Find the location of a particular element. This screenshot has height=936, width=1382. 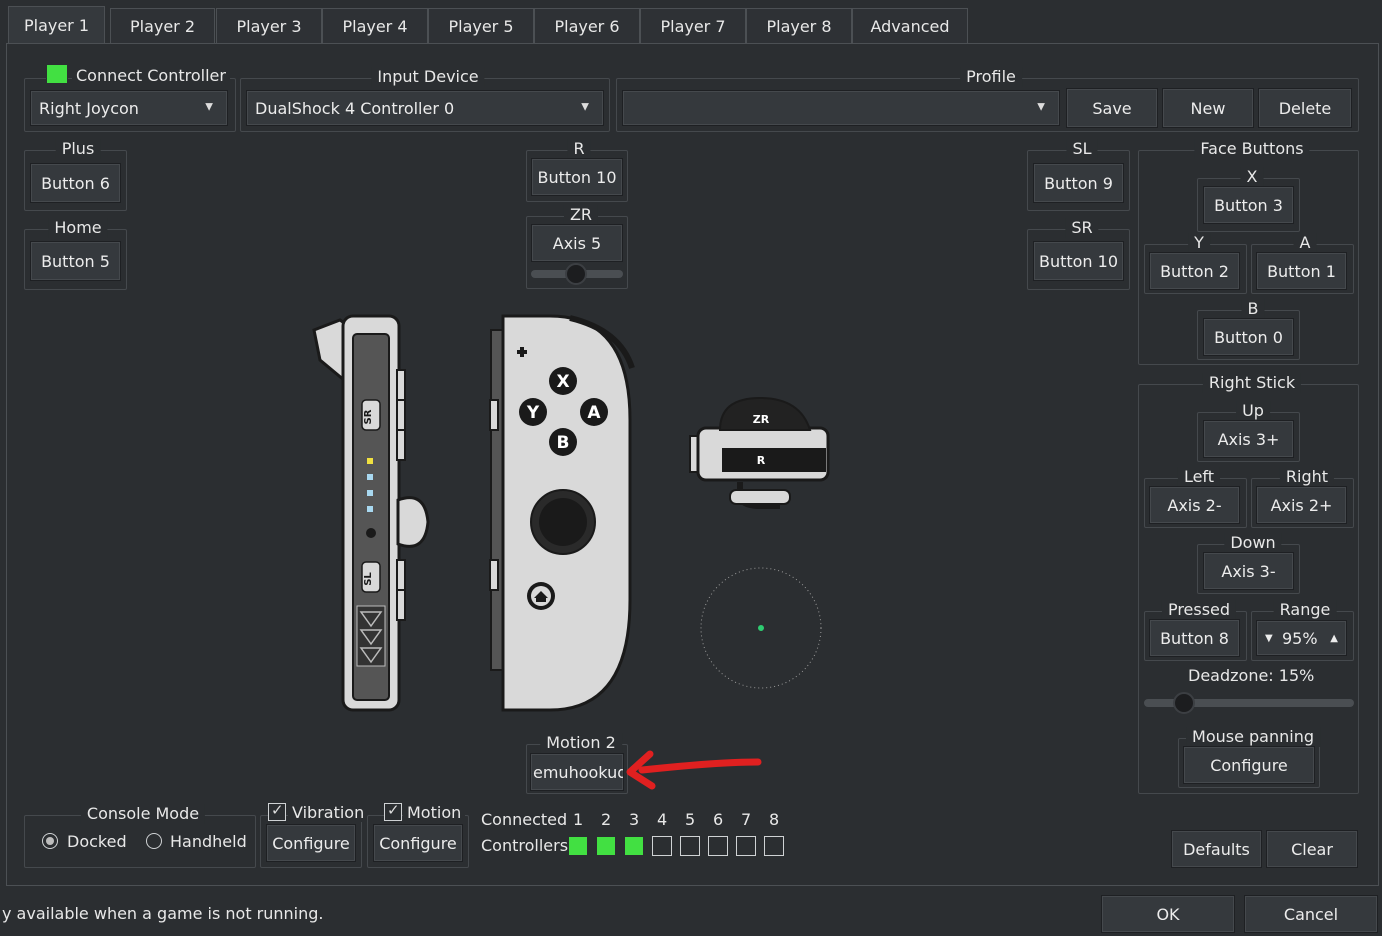

stick-left-label: Left is located at coordinates (1199, 477).